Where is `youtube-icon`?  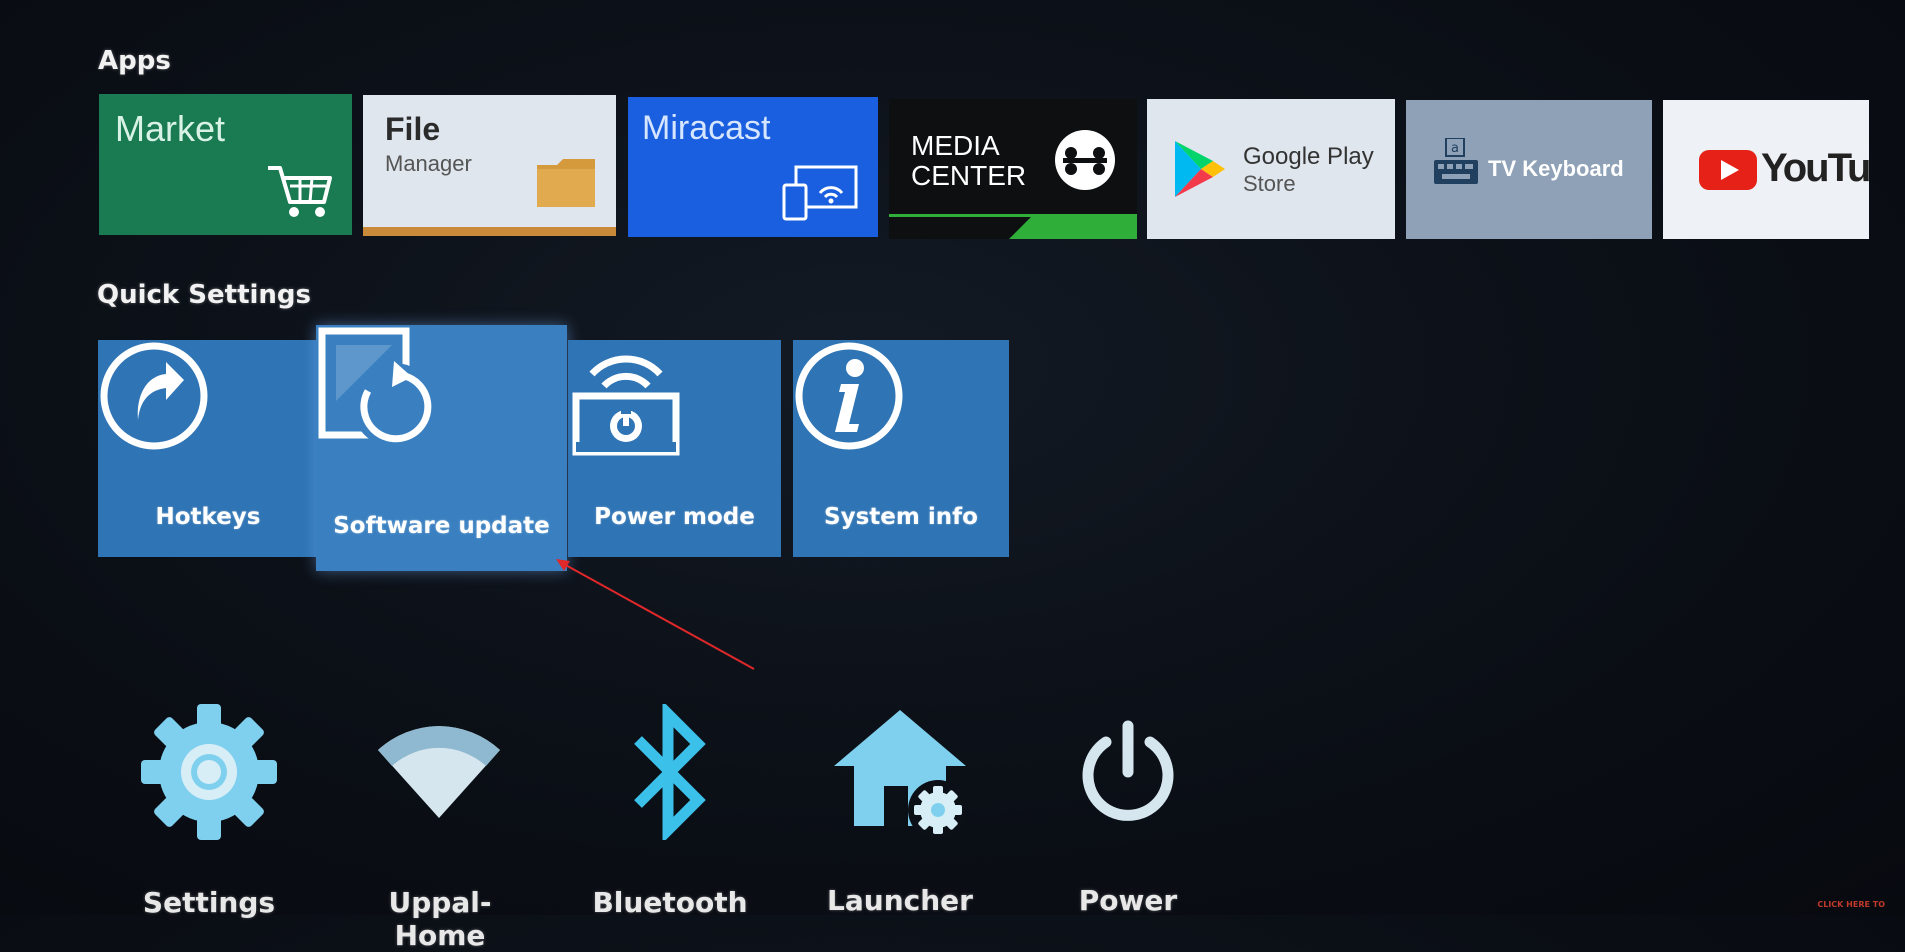 youtube-icon is located at coordinates (1728, 170).